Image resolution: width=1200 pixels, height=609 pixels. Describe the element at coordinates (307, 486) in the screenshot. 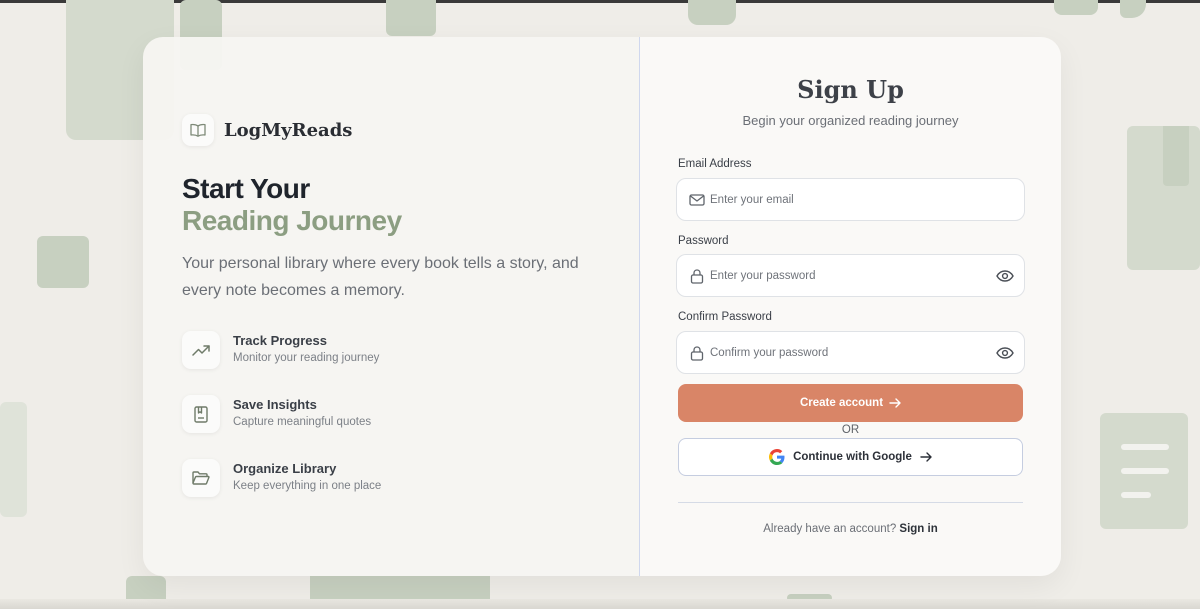

I see `feature-description: Keep everything in one place` at that location.